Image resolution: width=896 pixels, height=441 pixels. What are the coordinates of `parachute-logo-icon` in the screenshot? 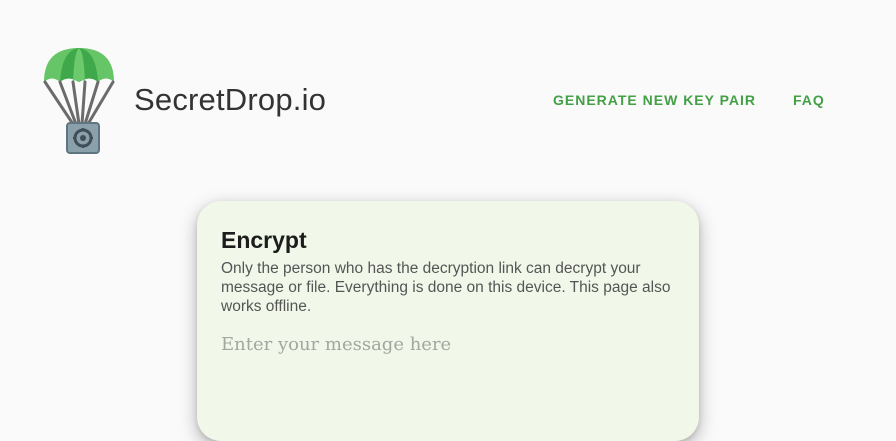 It's located at (79, 100).